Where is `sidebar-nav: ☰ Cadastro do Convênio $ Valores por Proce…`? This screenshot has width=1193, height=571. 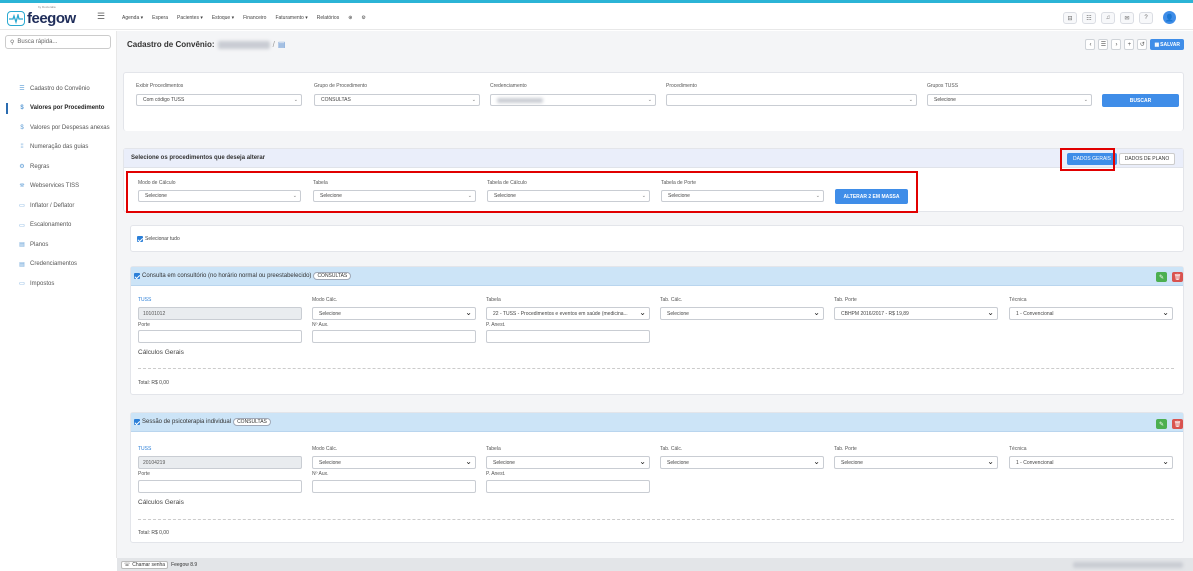
sidebar-nav: ☰ Cadastro do Convênio $ Valores por Proce… is located at coordinates (58, 186).